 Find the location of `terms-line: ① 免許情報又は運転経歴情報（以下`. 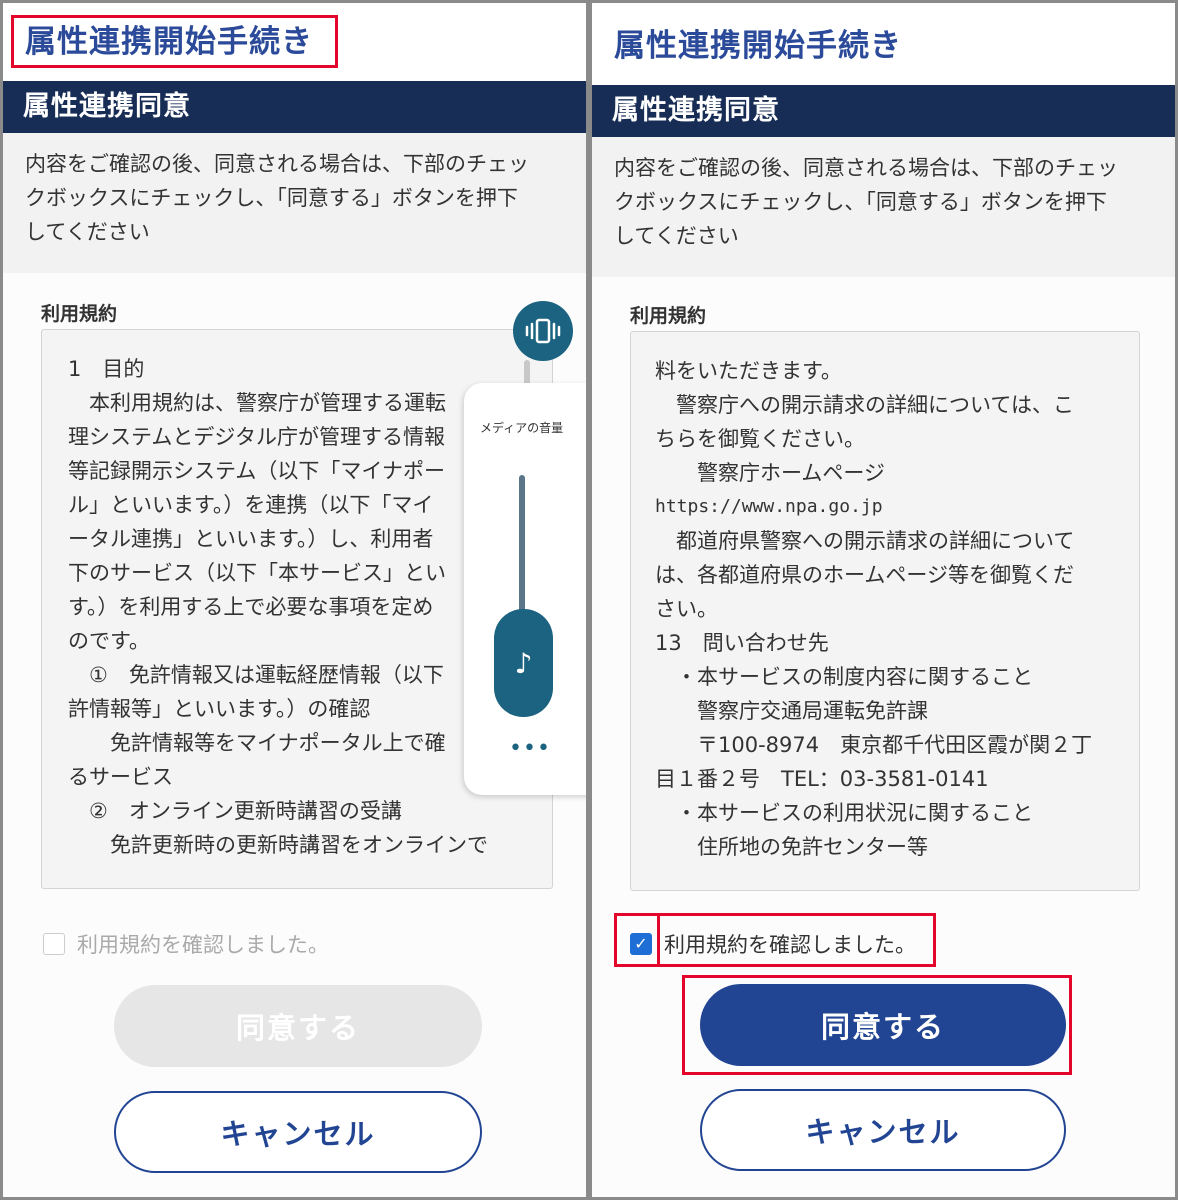

terms-line: ① 免許情報又は運転経歴情報（以下 is located at coordinates (256, 675).